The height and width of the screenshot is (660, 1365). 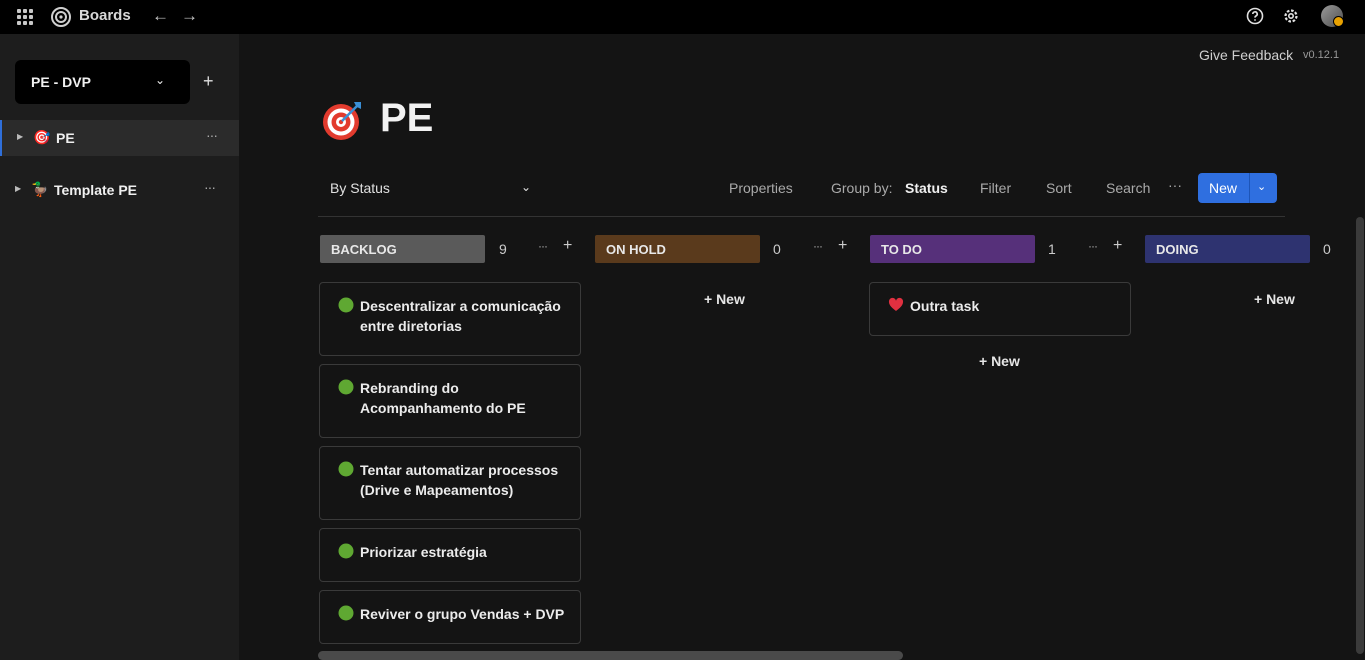 What do you see at coordinates (40, 189) in the screenshot?
I see `duck-icon: 🦆` at bounding box center [40, 189].